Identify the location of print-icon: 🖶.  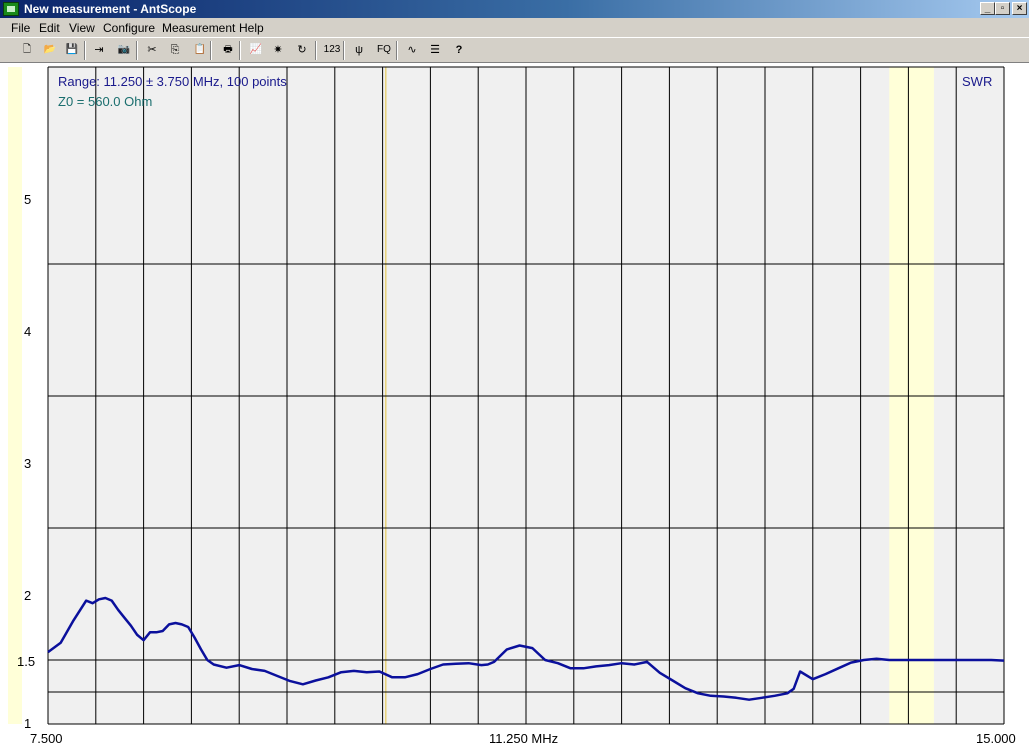
(228, 50).